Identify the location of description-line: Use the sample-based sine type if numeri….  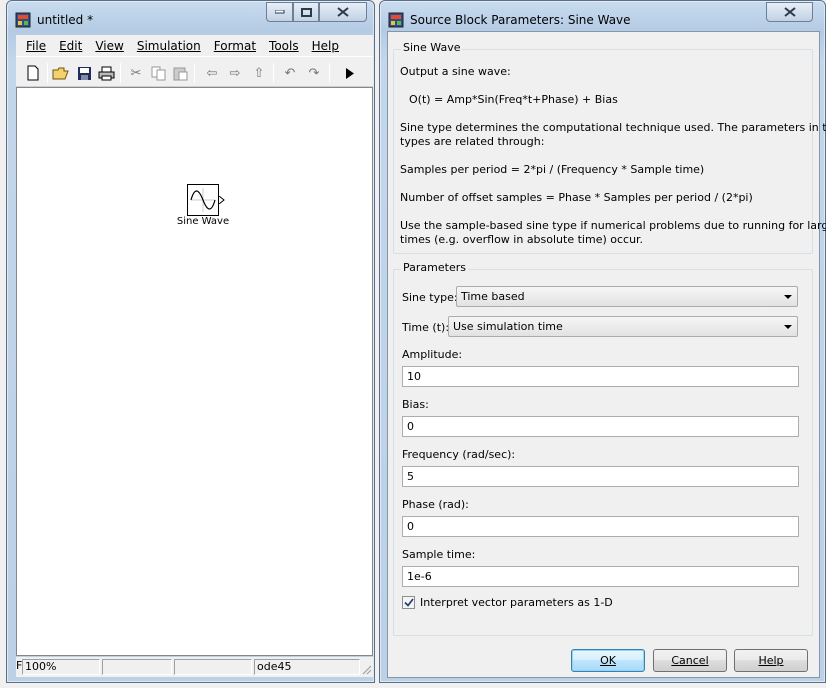
(613, 225).